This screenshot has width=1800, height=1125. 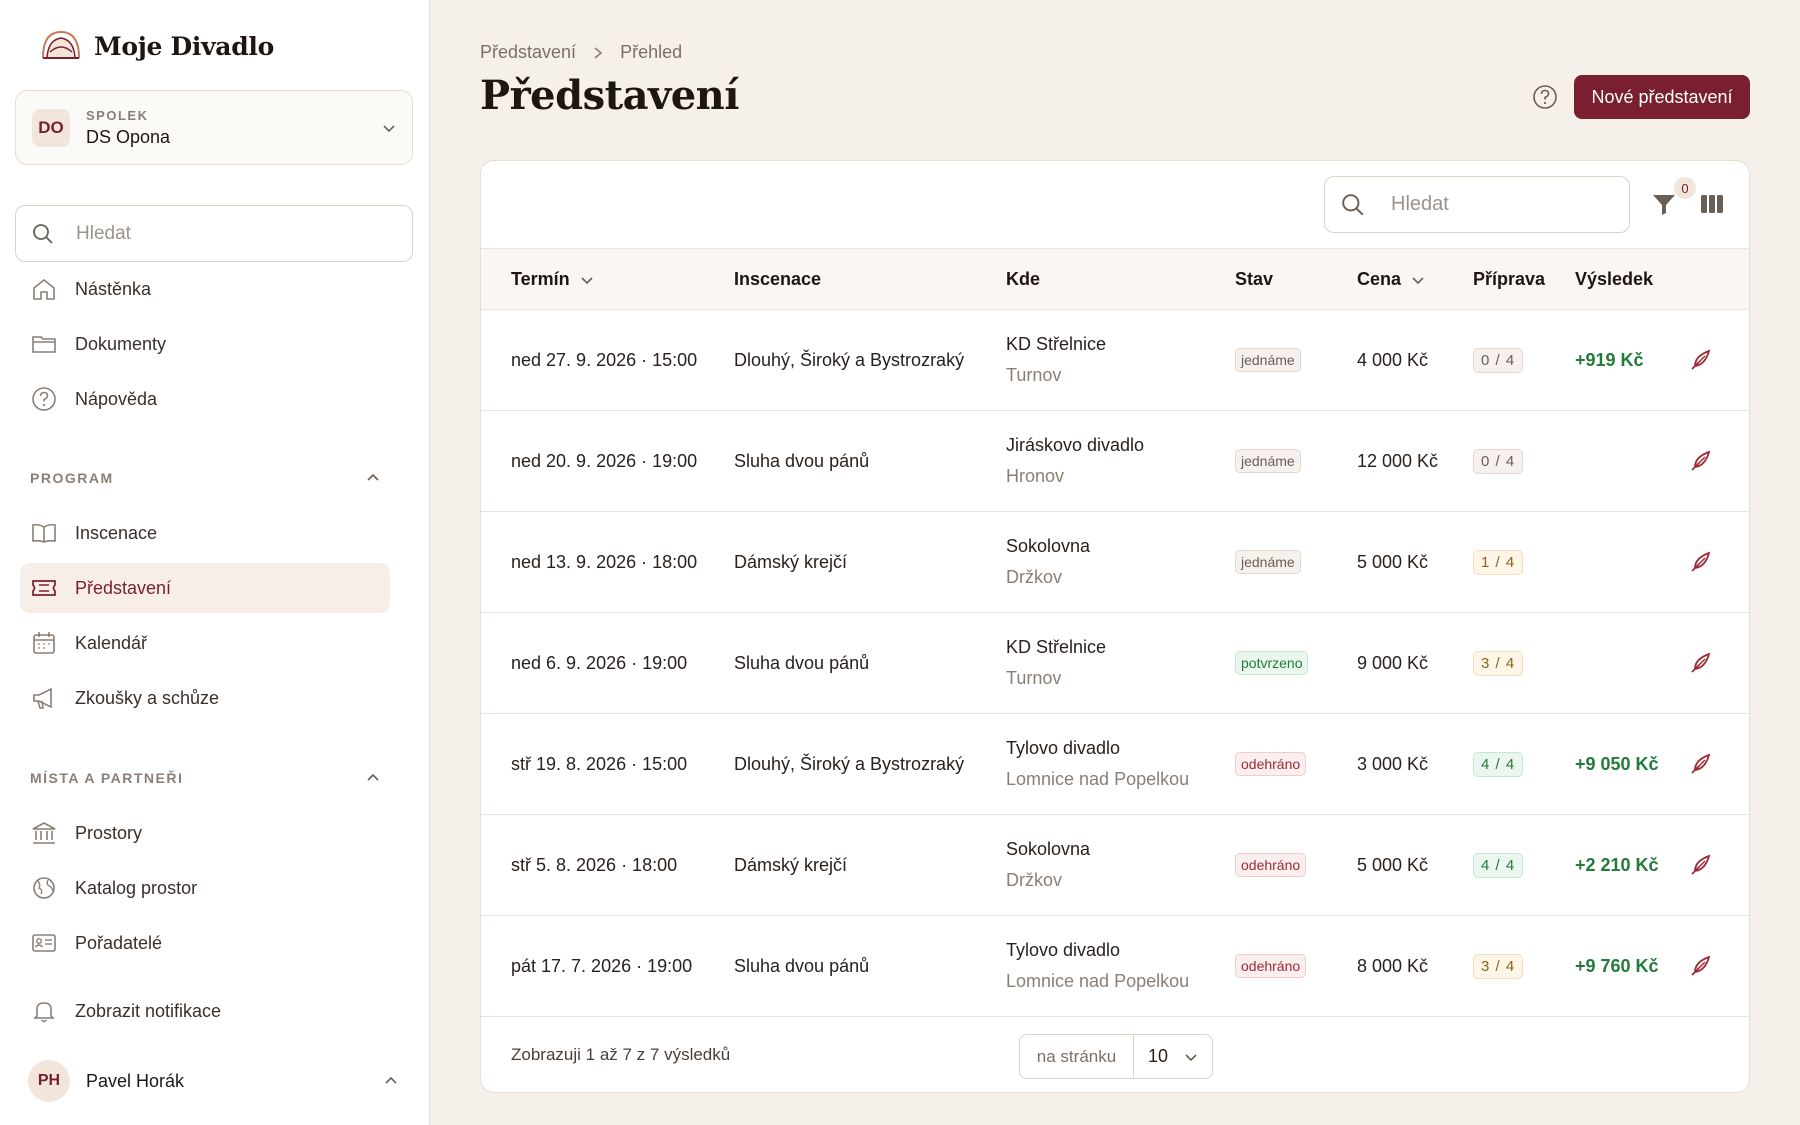 What do you see at coordinates (1392, 966) in the screenshot?
I see `price-cell: 8 000 Kč` at bounding box center [1392, 966].